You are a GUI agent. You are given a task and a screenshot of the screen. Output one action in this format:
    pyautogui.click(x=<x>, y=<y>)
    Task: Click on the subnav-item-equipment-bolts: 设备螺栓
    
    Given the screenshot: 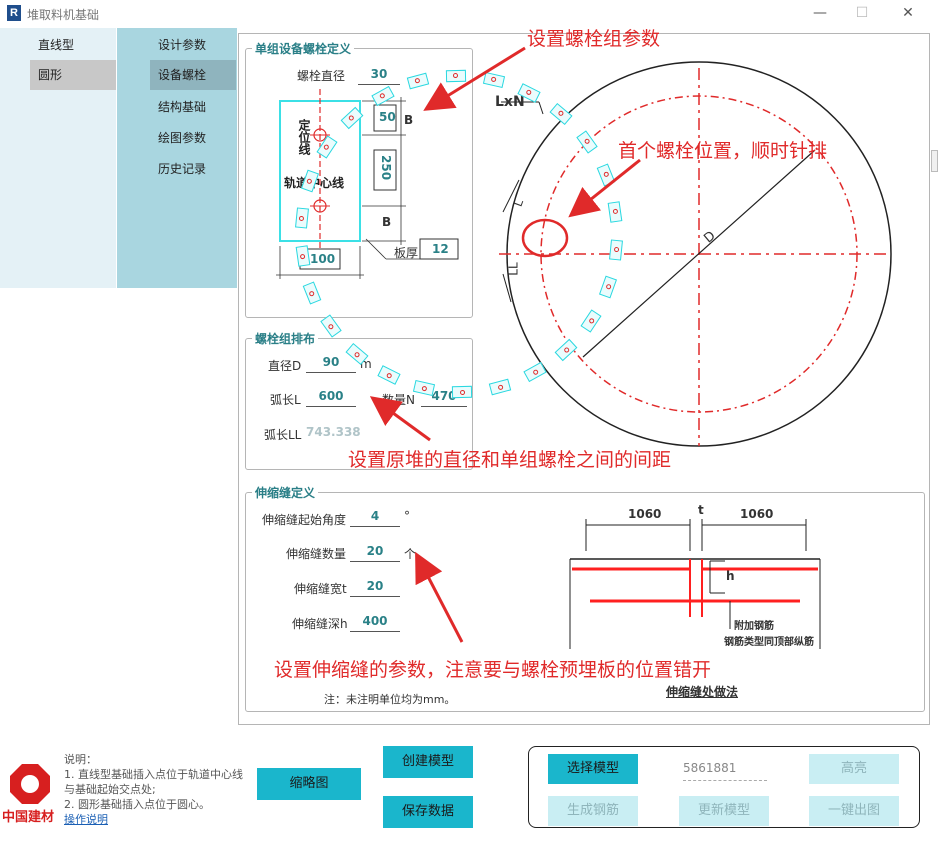 What is the action you would take?
    pyautogui.click(x=193, y=75)
    